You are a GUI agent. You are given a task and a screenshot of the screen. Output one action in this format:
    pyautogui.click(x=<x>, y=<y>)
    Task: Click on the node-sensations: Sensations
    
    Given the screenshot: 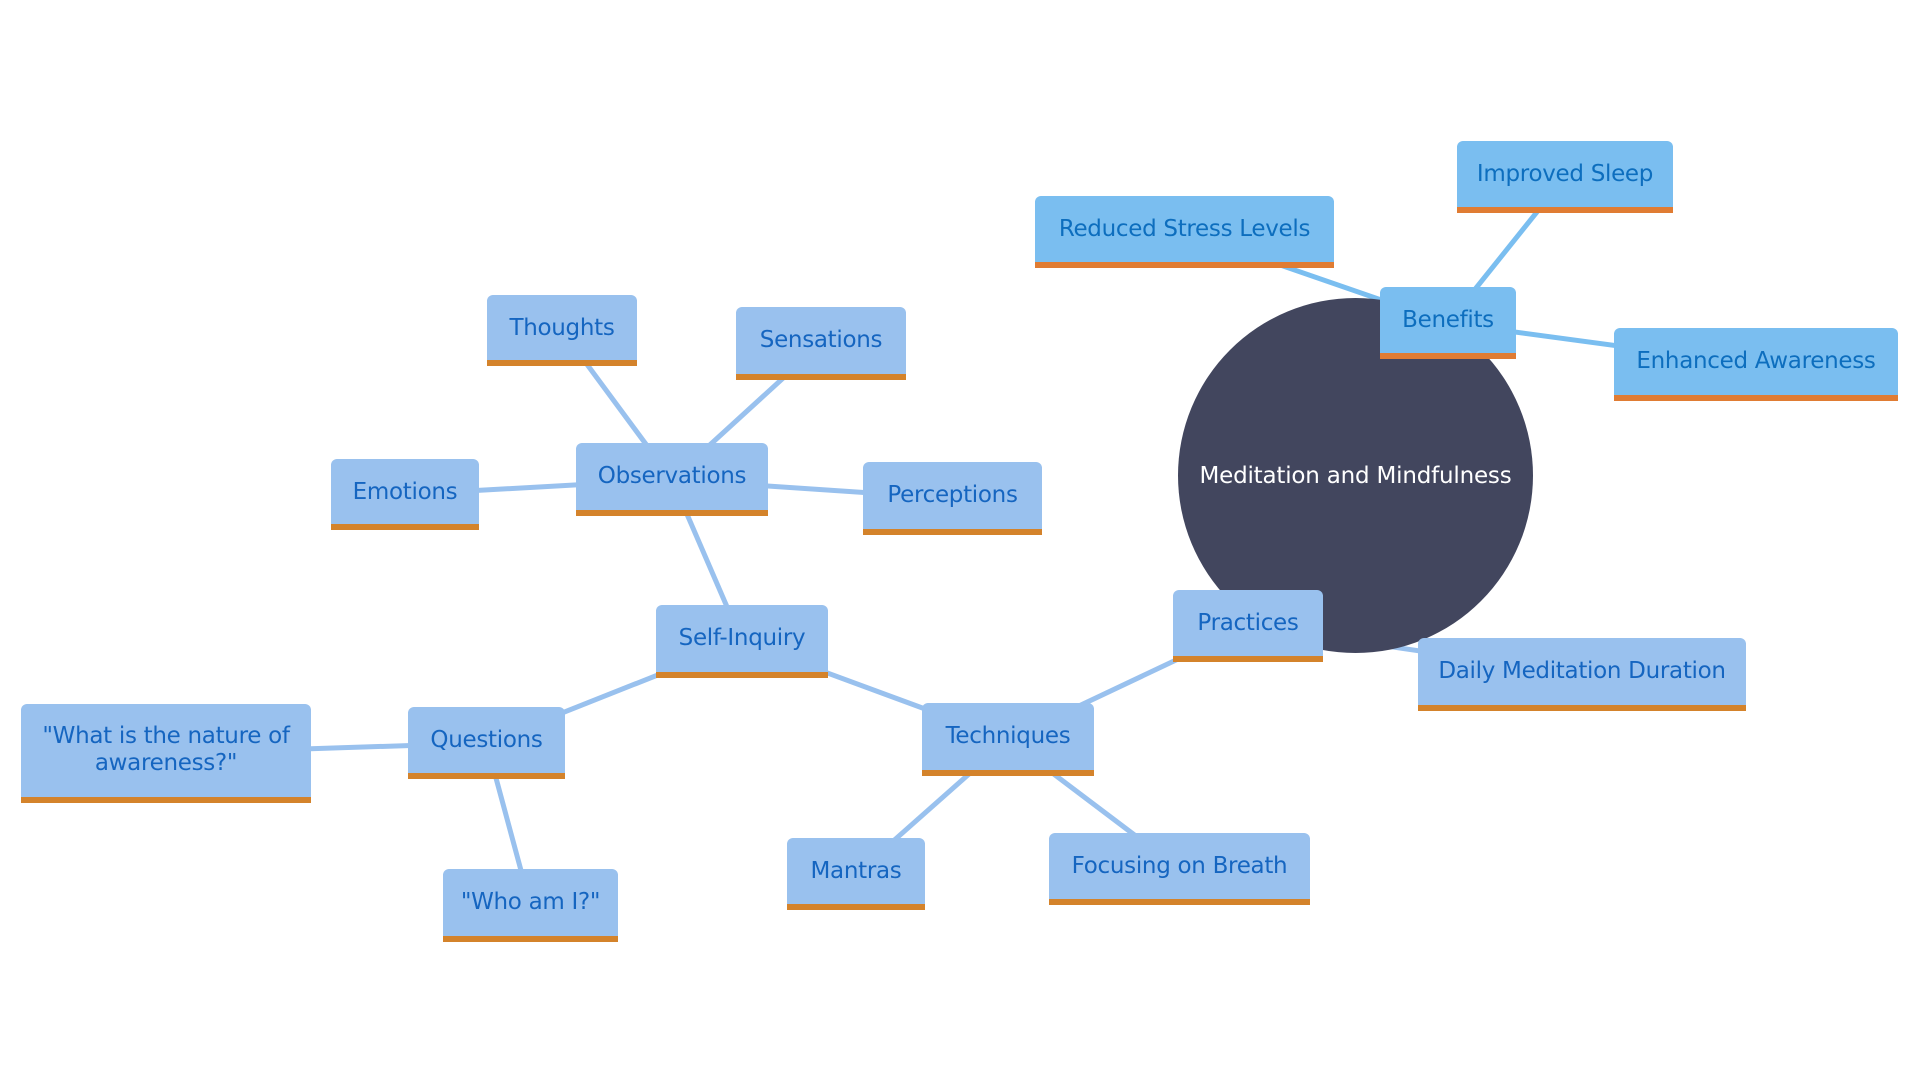 What is the action you would take?
    pyautogui.click(x=821, y=343)
    